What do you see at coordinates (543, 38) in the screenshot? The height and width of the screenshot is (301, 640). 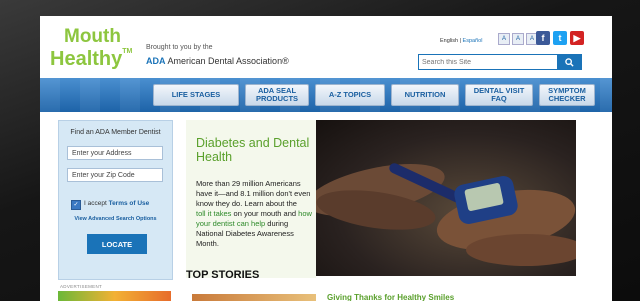 I see `facebook-icon: f` at bounding box center [543, 38].